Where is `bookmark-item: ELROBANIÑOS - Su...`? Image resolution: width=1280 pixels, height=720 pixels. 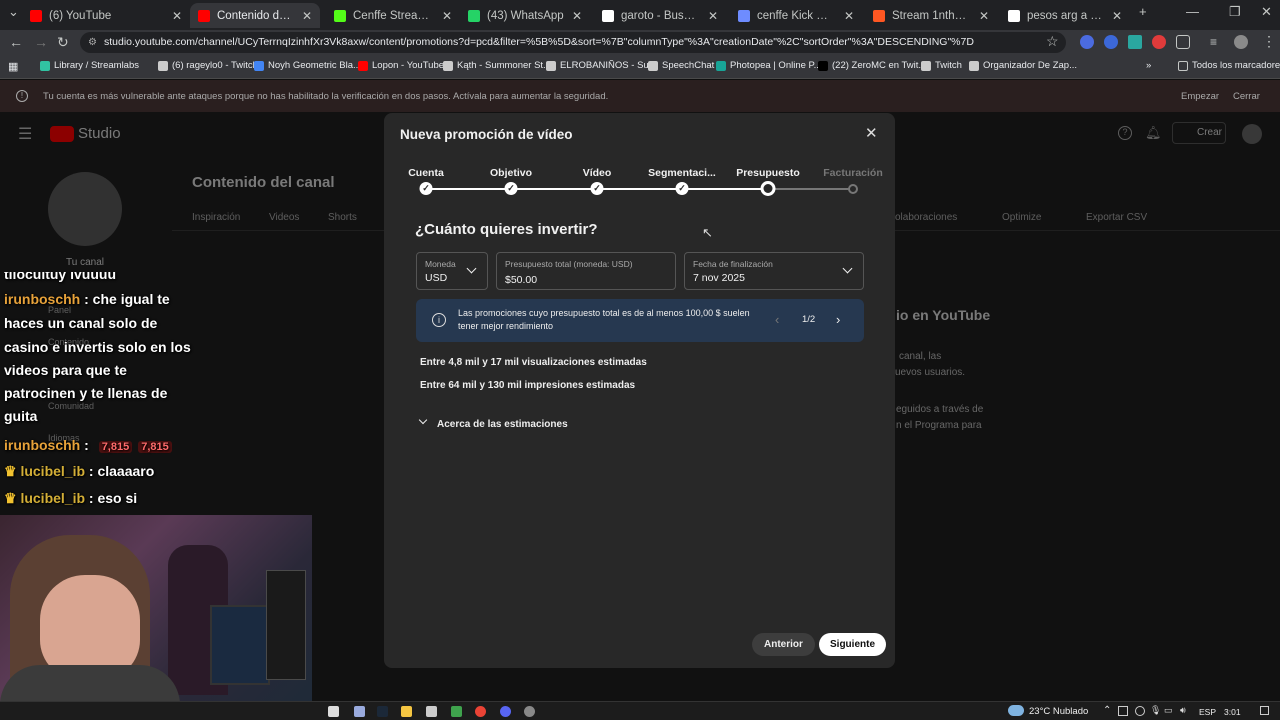
bookmark-item: ELROBANIÑOS - Su... is located at coordinates (601, 65).